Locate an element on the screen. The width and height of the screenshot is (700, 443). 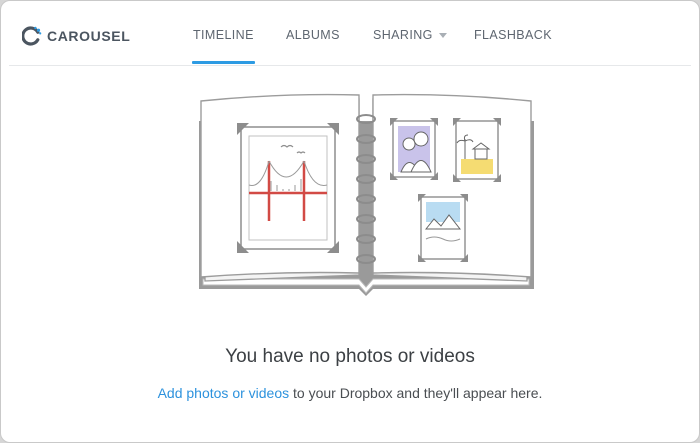
carousel-logo-icon is located at coordinates (32, 36).